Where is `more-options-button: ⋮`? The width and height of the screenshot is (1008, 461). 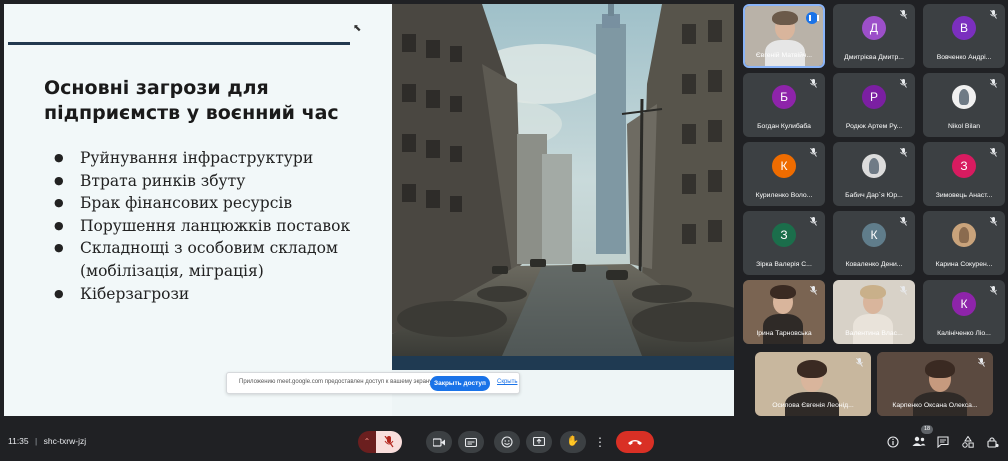
more-options-button: ⋮ is located at coordinates (600, 442).